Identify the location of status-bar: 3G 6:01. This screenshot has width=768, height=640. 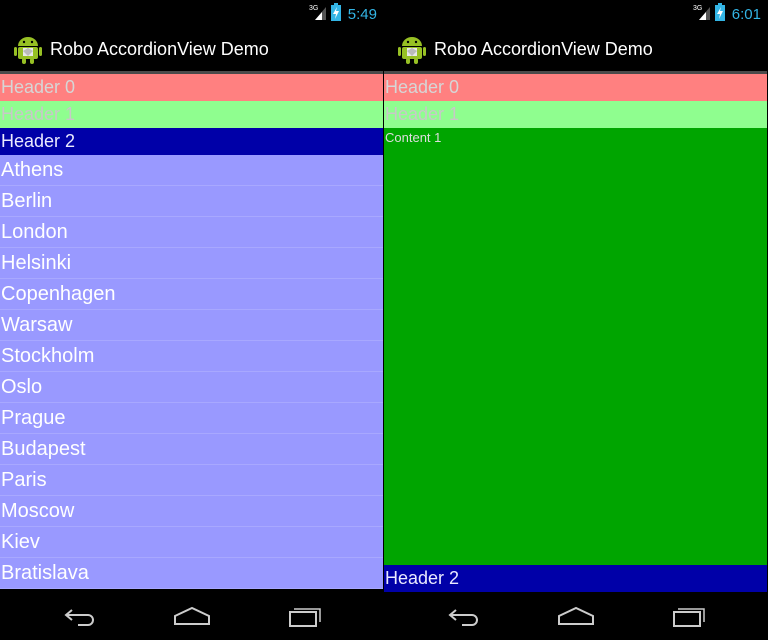
(575, 13).